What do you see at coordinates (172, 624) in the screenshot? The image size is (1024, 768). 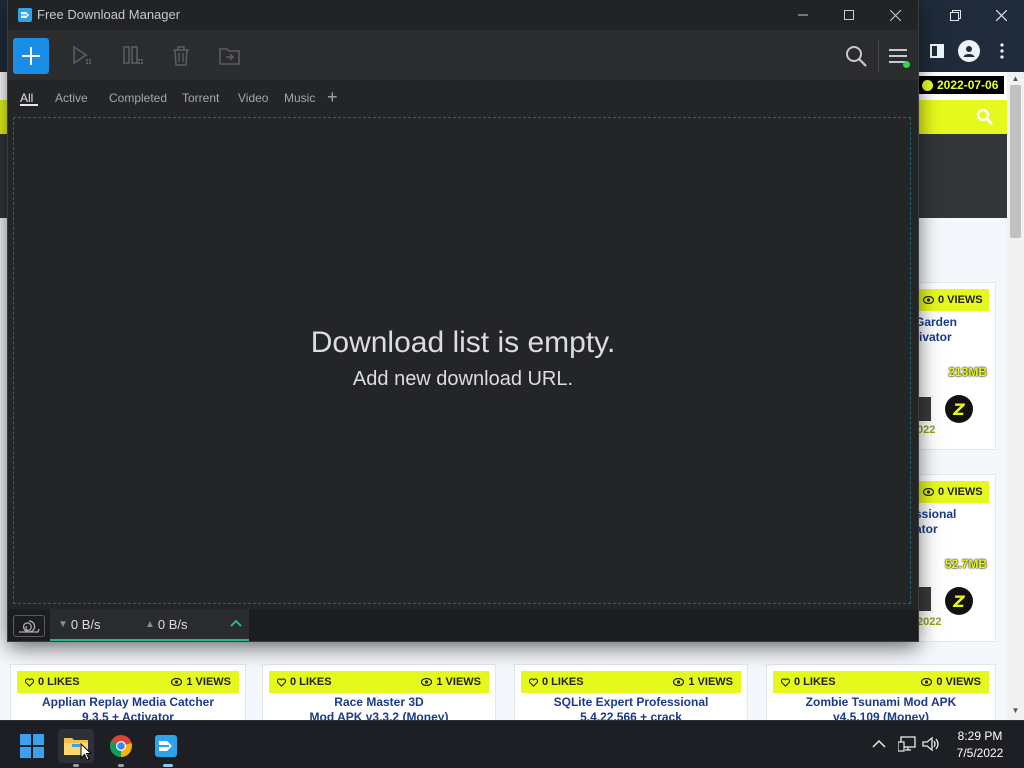 I see `upload-speed-value: 0 B/s` at bounding box center [172, 624].